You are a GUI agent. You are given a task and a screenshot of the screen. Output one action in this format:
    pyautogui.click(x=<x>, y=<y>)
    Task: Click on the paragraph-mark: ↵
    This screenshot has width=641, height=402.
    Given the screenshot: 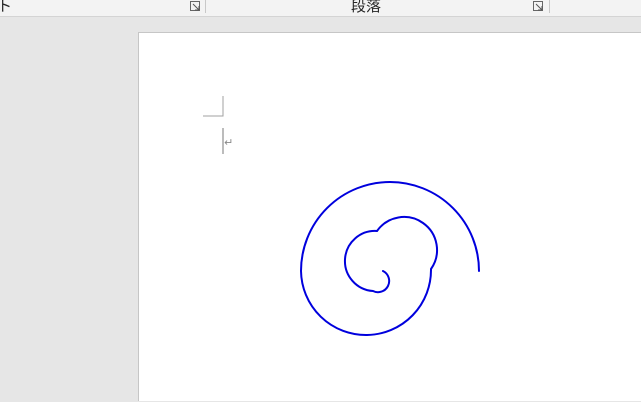 What is the action you would take?
    pyautogui.click(x=228, y=142)
    